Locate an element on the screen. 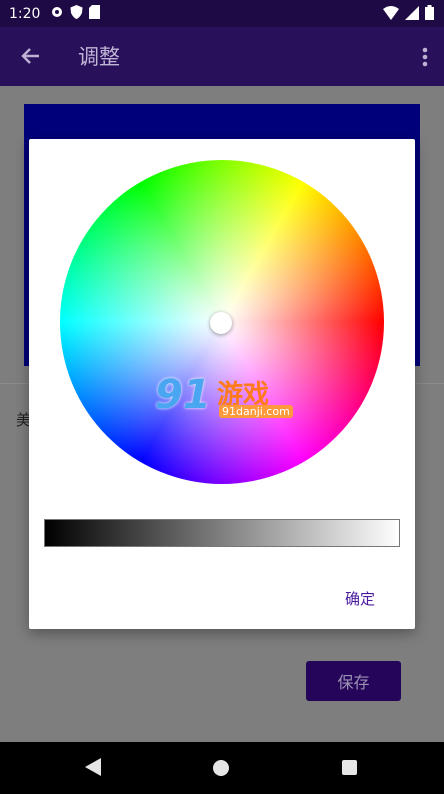  navigation-bar is located at coordinates (222, 768).